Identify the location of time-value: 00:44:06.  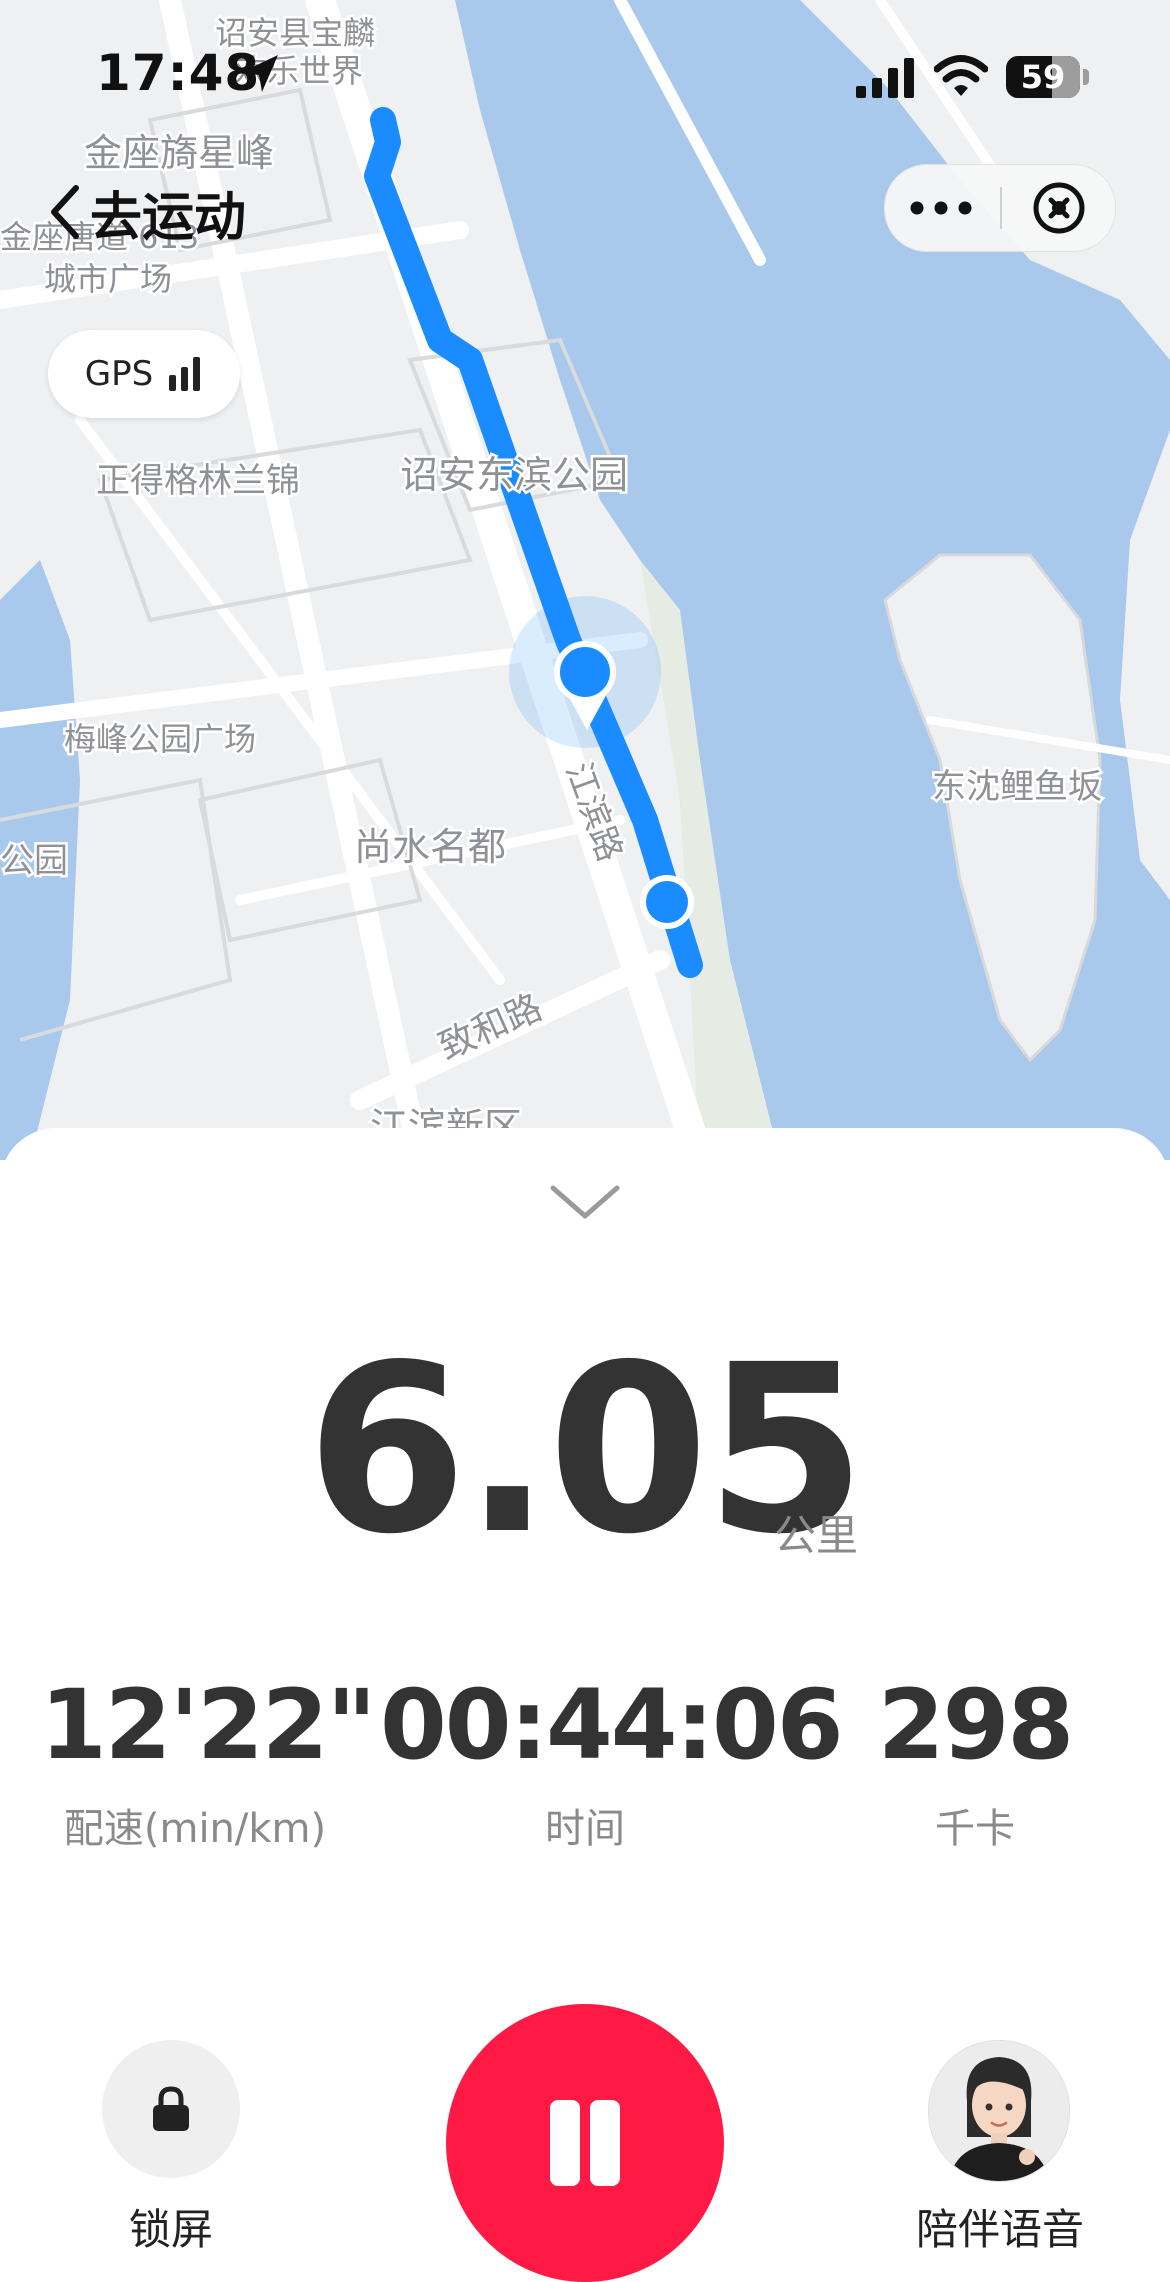
(612, 1725).